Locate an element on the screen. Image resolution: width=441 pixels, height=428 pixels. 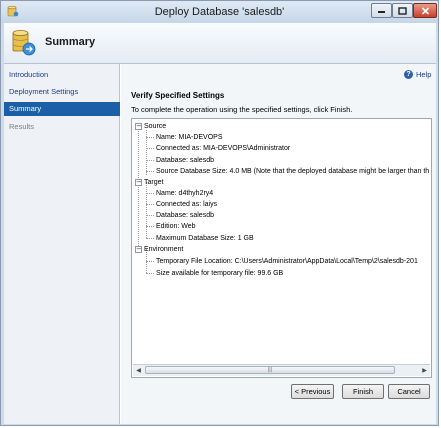
page-title: Summary is located at coordinates (70, 42).